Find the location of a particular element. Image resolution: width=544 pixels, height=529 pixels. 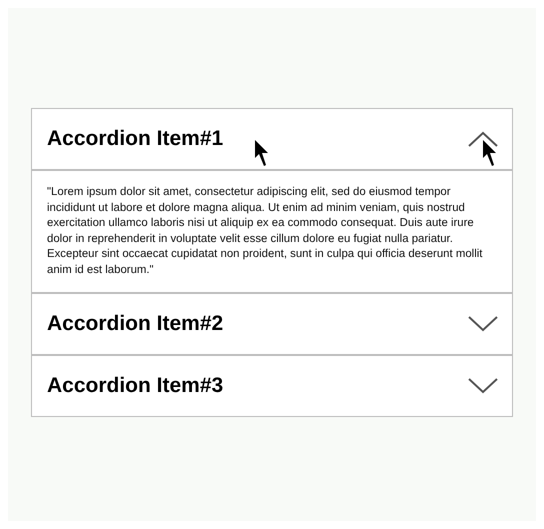

accordion-body-text: "Lorem ipsum dolor sit amet, consectetur adipiscing elit, sed do eiusmod tempor incididunt ut labore et dolore magna aliqua. Ut enim ad minim veniam, quis nostrud exercitation ullamco laboris nisi ut aliquip ex ea commodo consequat. Duis aute irure dolor in reprehenderit in voluptate velit esse cillum dolore eu fugiat nulla pariatur. Excepteur sint occaecat cupidatat non proident, sunt in culpa qui officia deserunt mollit anim id est laborum." is located at coordinates (265, 231).